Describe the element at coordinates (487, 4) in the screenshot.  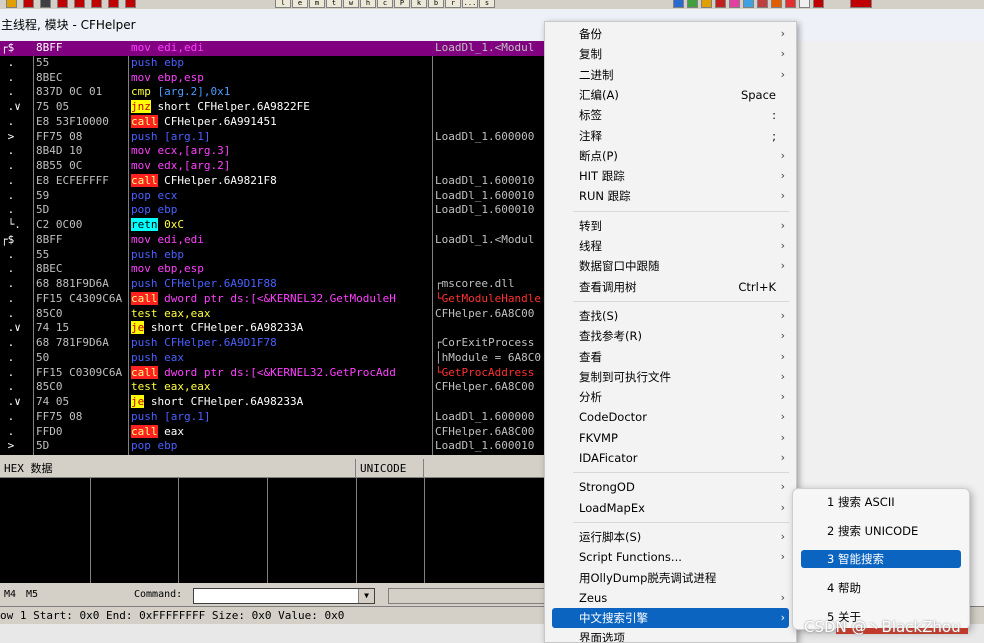
I see `toolbar-window-button: s` at that location.